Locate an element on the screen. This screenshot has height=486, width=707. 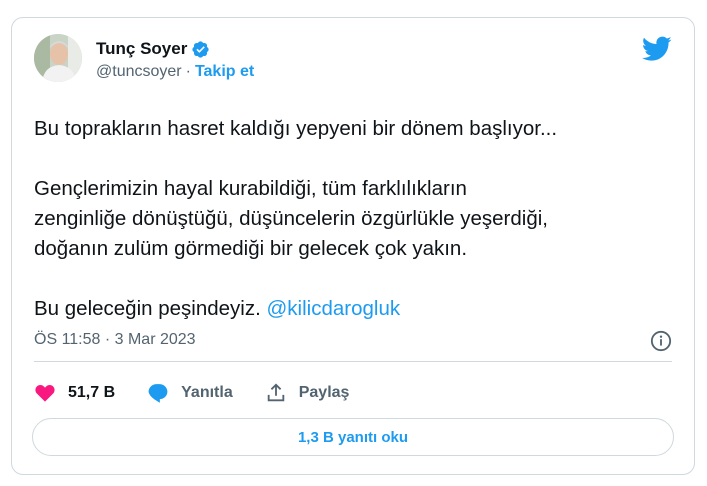
action-bar: 51,7 B Yanıtla Paylaş is located at coordinates (207, 393).